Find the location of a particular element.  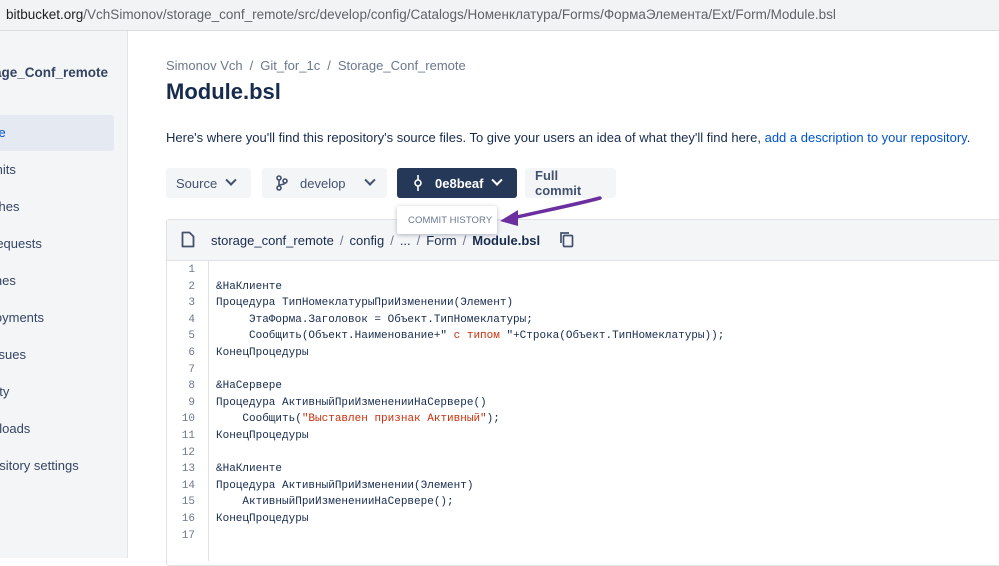

commit-icon is located at coordinates (418, 183).